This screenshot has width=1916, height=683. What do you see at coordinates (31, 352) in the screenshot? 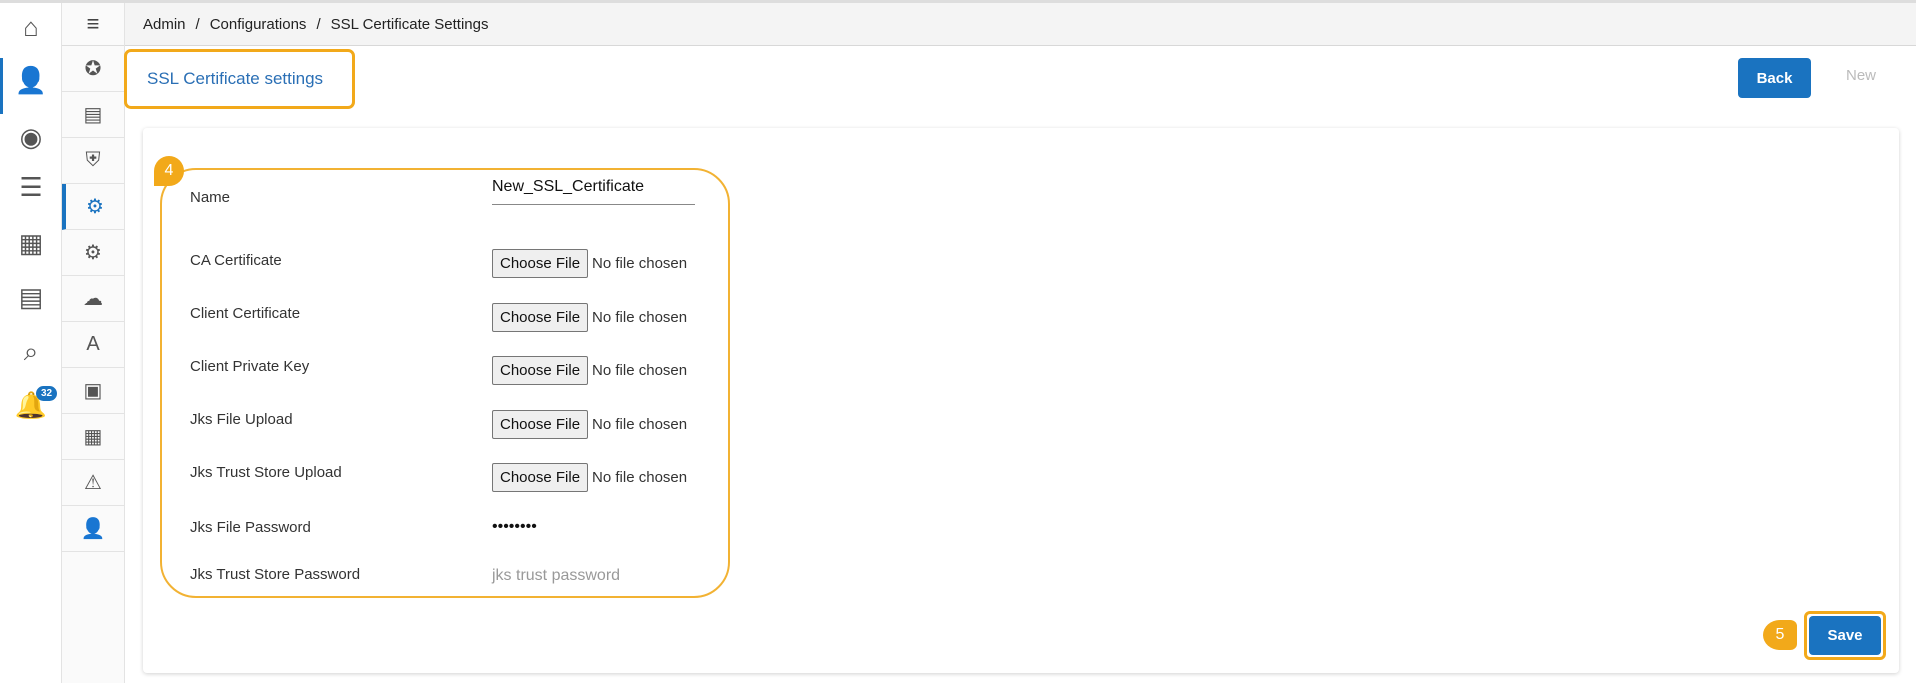
I see `search-database-icon: ⌕` at bounding box center [31, 352].